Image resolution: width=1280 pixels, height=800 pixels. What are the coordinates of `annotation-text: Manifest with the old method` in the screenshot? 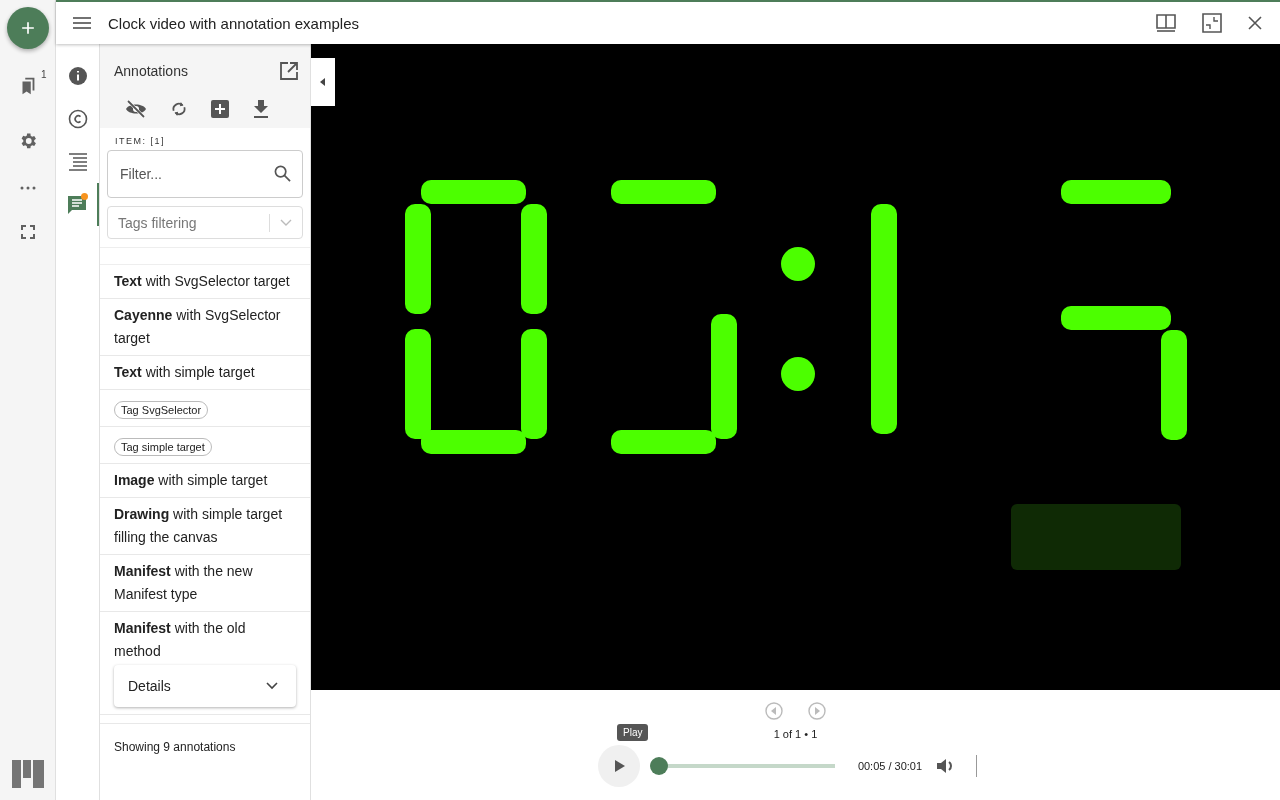 It's located at (180, 639).